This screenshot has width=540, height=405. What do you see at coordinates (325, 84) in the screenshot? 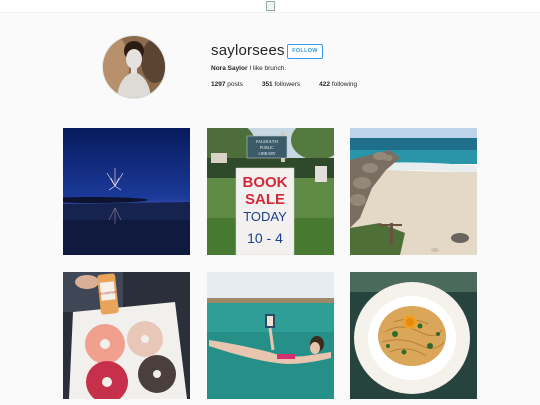
I see `stat-following-count: 422` at bounding box center [325, 84].